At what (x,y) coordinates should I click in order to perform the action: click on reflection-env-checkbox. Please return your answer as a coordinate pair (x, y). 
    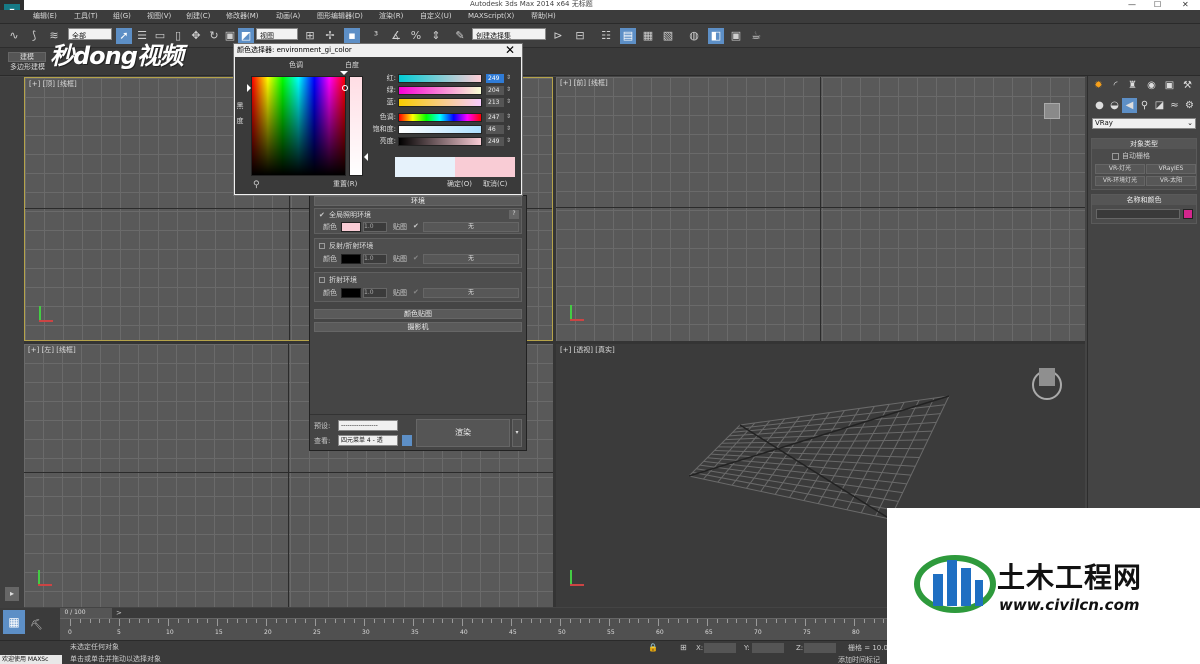
    Looking at the image, I should click on (322, 246).